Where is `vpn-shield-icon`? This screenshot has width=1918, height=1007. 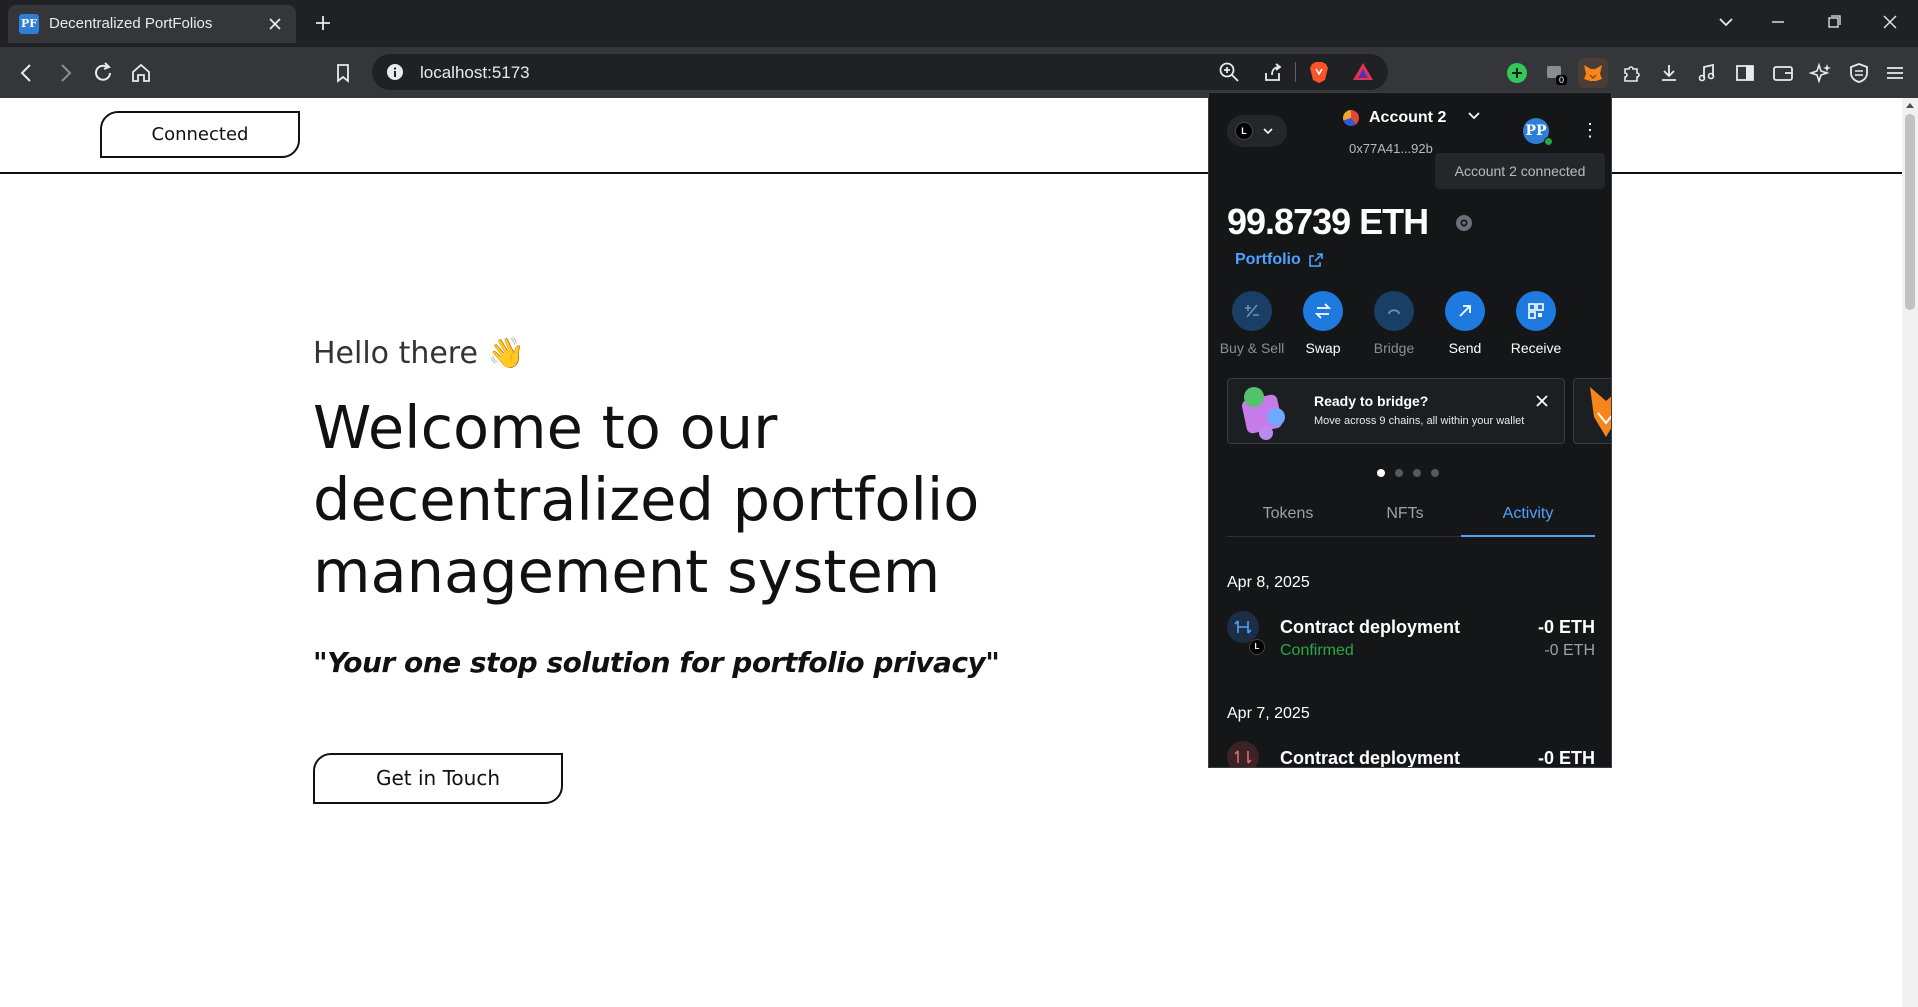 vpn-shield-icon is located at coordinates (1859, 73).